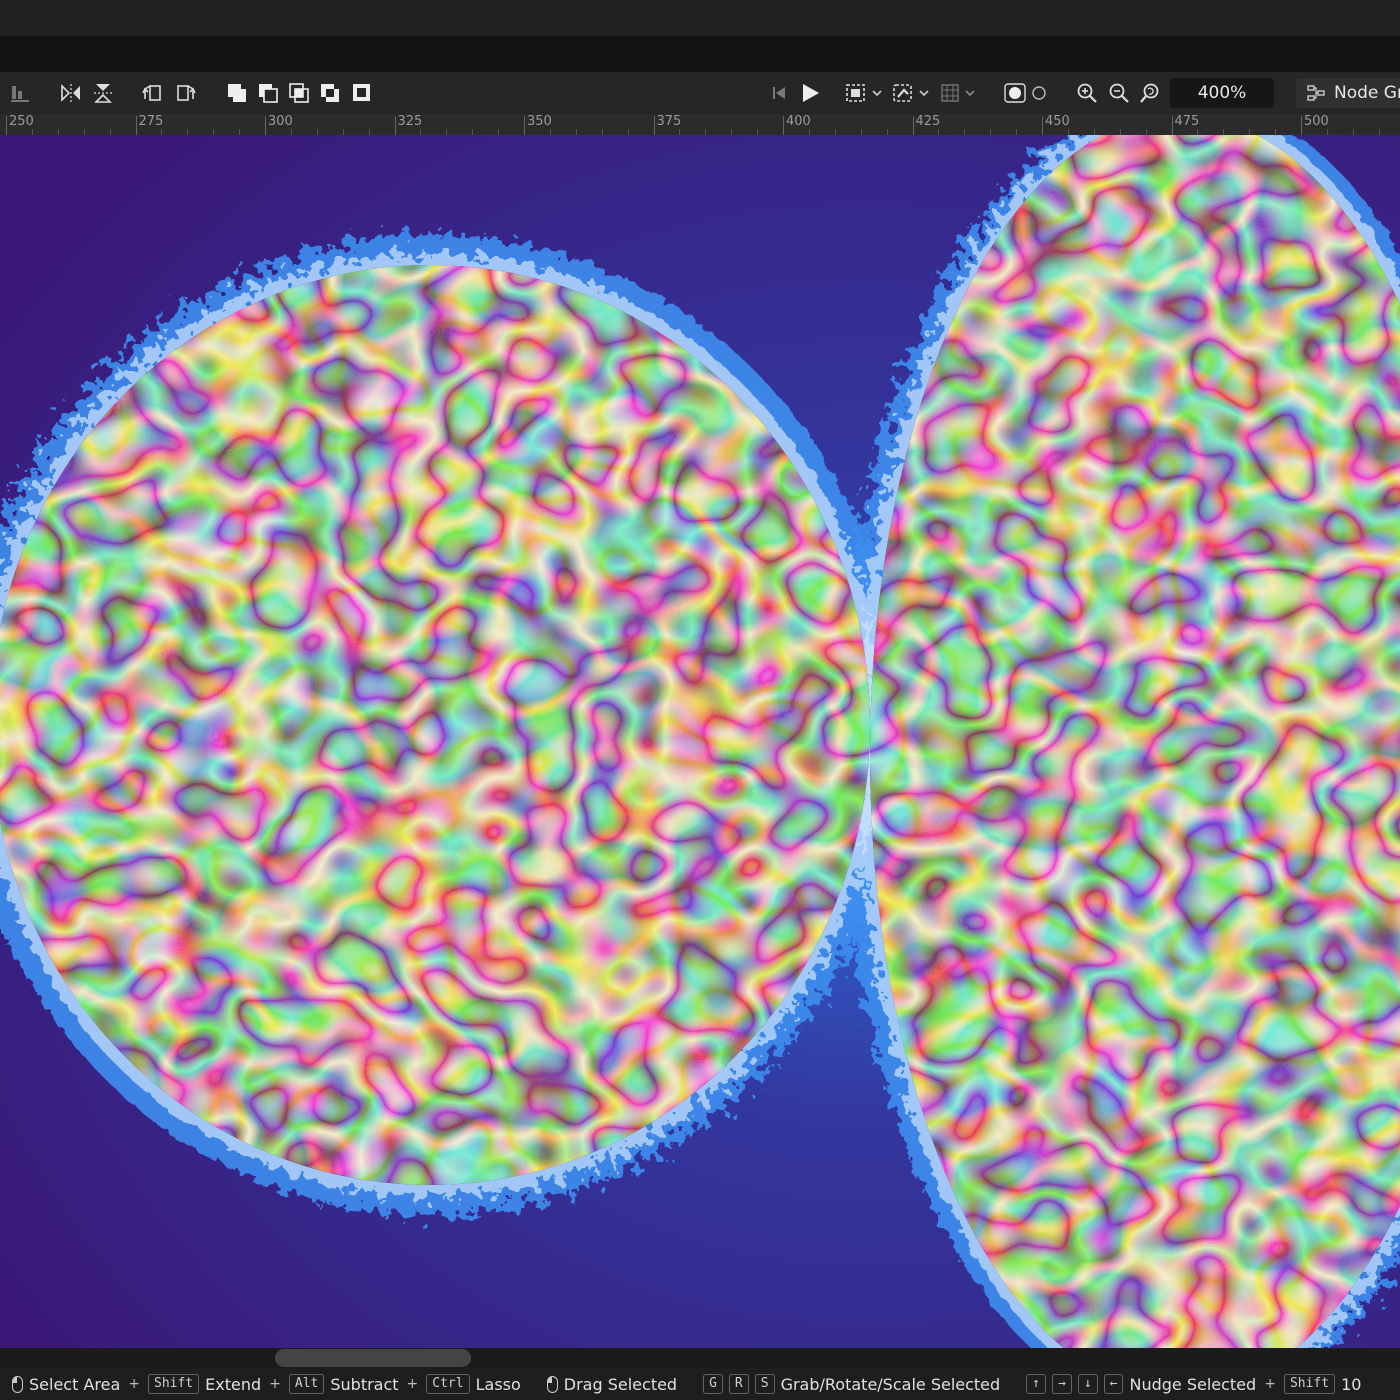  Describe the element at coordinates (20, 93) in the screenshot. I see `align-bottom-icon` at that location.